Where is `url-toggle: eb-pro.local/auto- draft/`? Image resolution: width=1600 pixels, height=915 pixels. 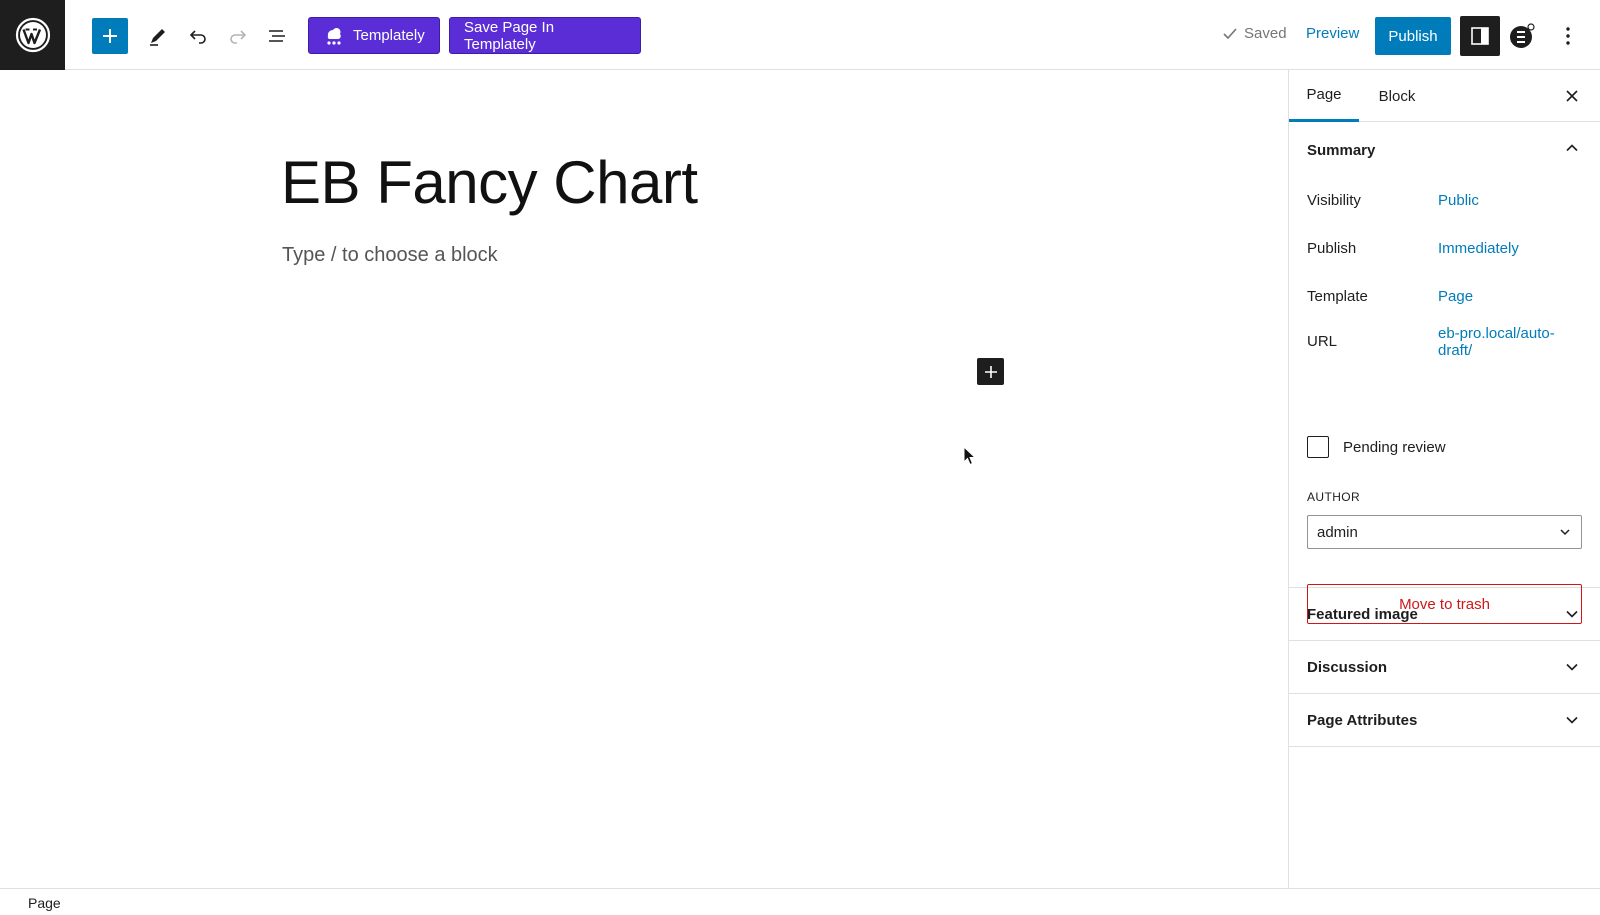
url-toggle: eb-pro.local/auto- draft/ is located at coordinates (1496, 342).